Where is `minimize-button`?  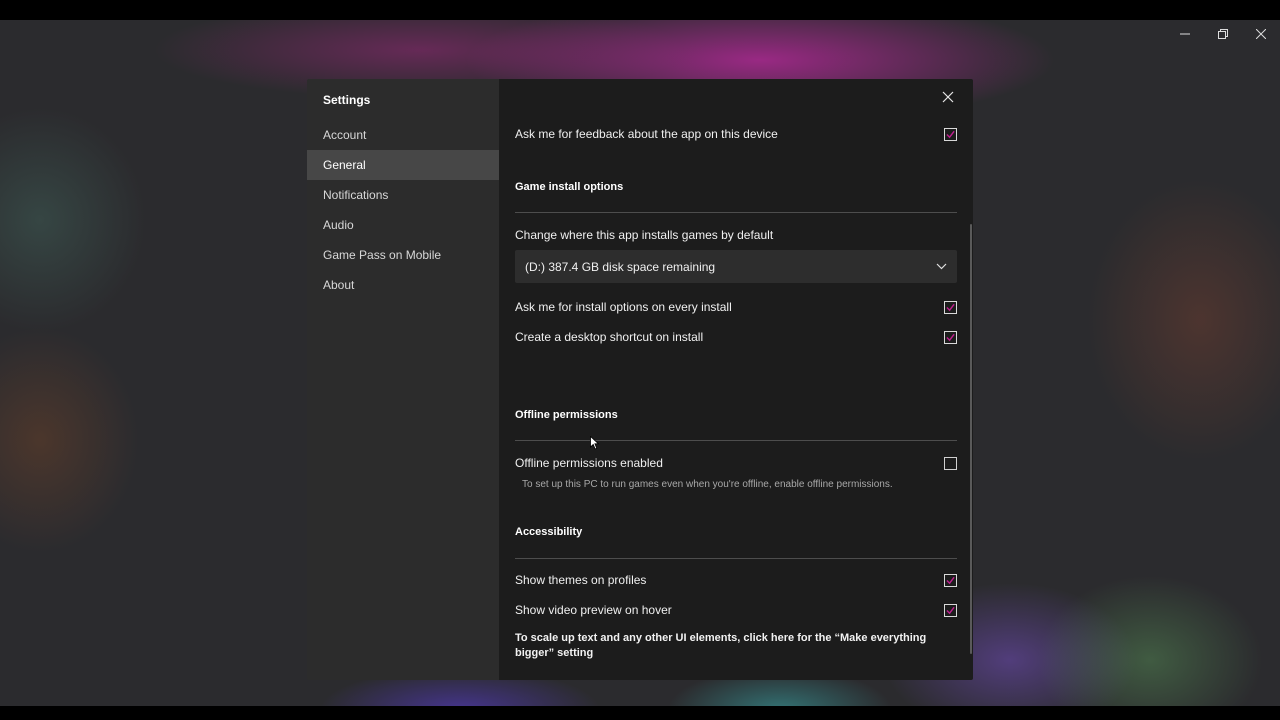
minimize-button is located at coordinates (1185, 34).